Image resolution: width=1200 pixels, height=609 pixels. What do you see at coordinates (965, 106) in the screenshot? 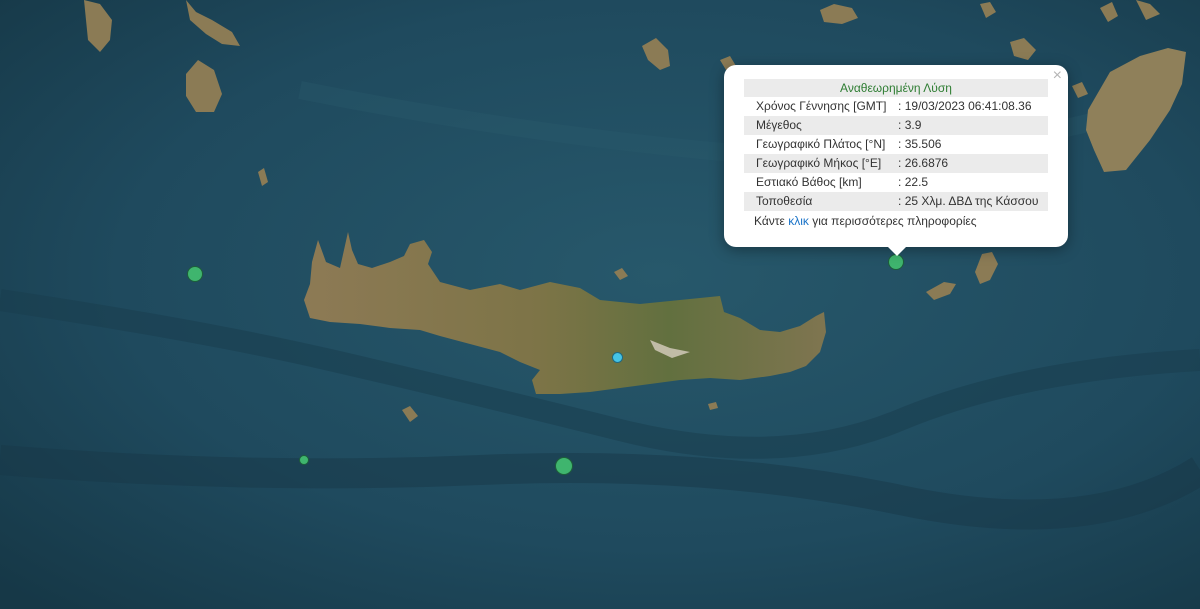
I see `row-value: : 19/03/2023 06:41:08.36` at bounding box center [965, 106].